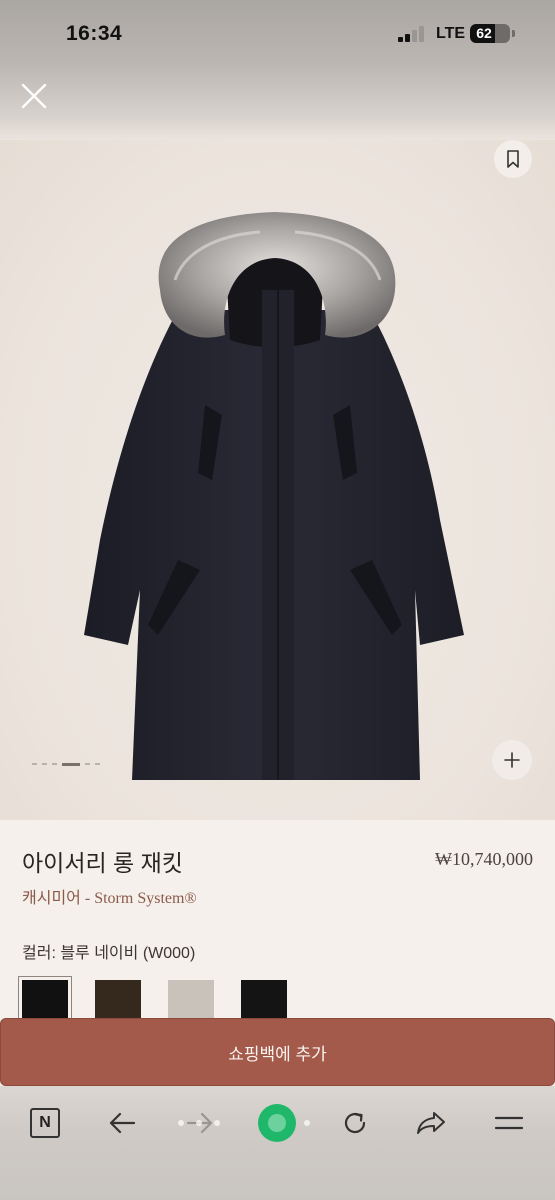 This screenshot has height=1200, width=555. What do you see at coordinates (122, 1123) in the screenshot?
I see `back-arrow-icon` at bounding box center [122, 1123].